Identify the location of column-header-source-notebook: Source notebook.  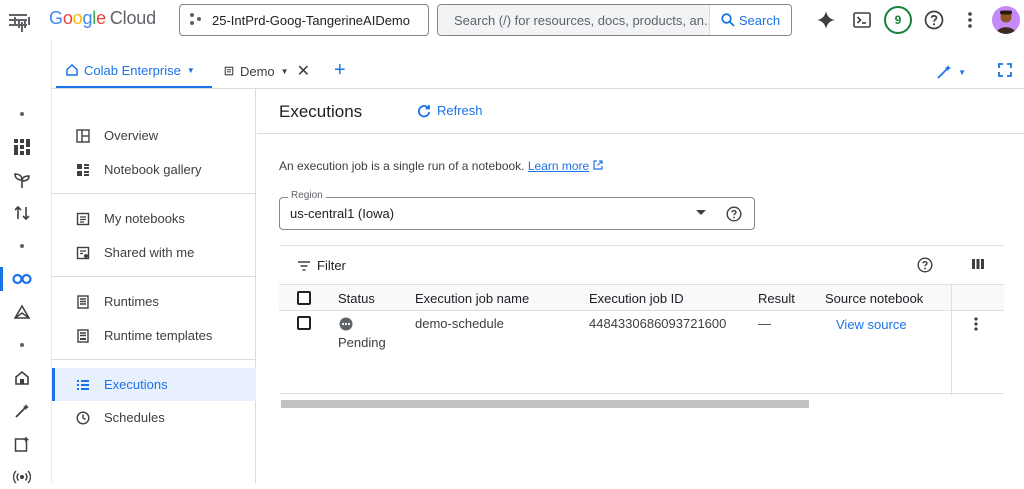
(874, 298).